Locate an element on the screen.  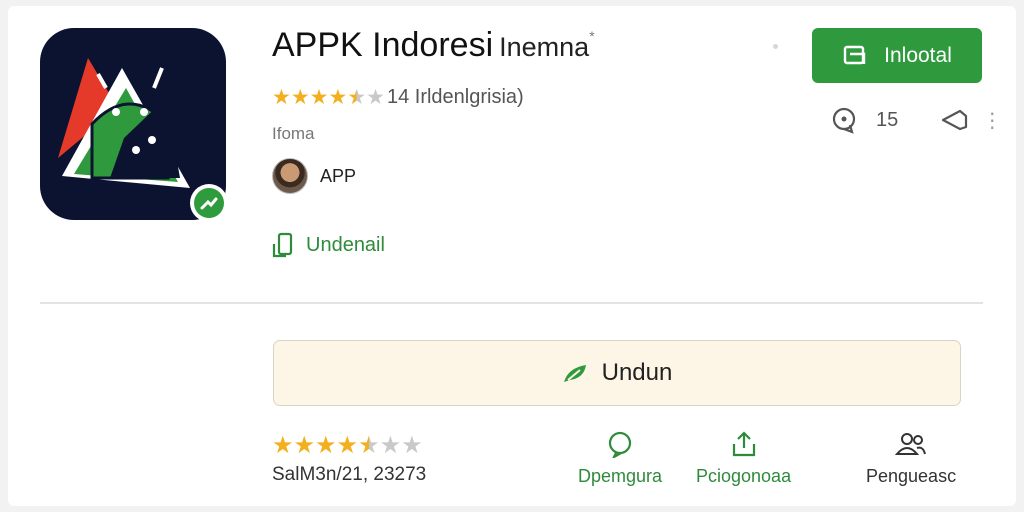
more-options-icon: ⋮ is located at coordinates (992, 120).